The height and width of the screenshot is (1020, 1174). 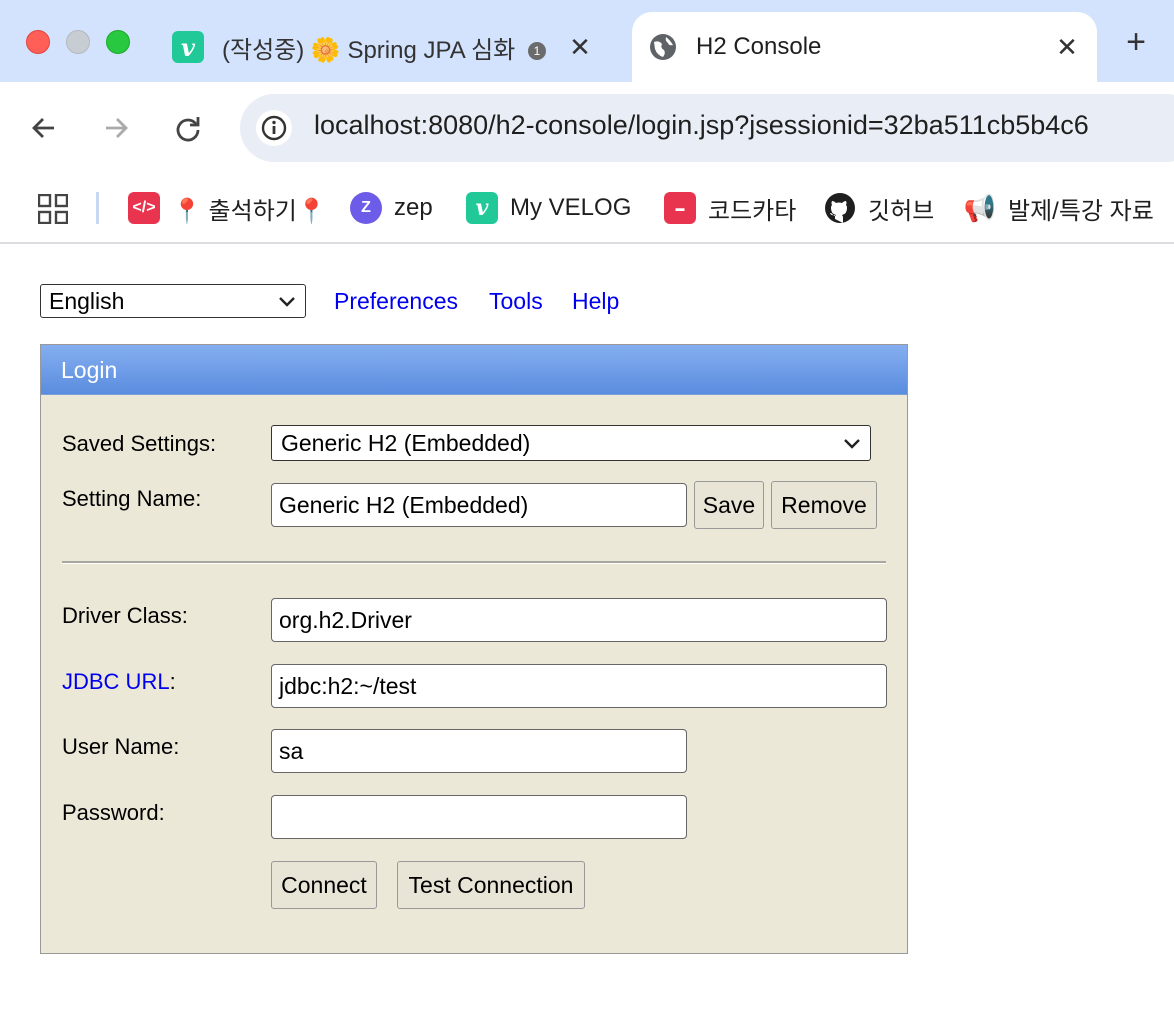 I want to click on bookmark-label: My VELOG, so click(x=571, y=207).